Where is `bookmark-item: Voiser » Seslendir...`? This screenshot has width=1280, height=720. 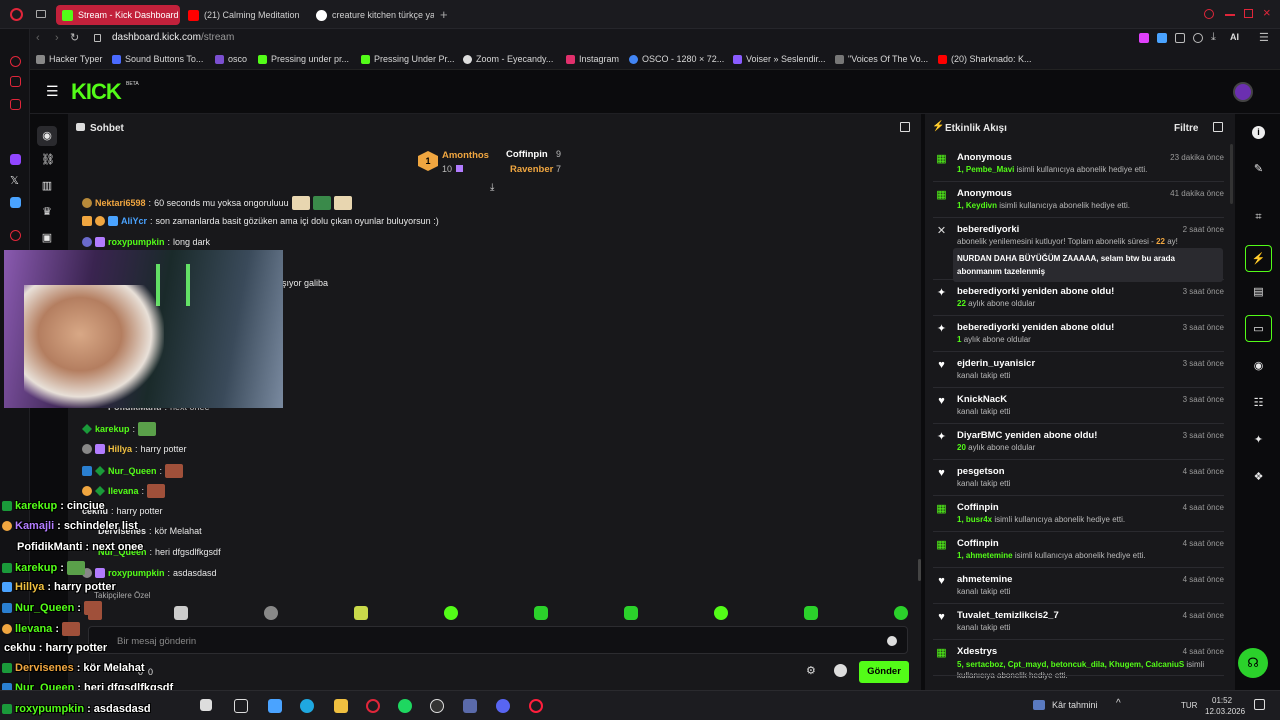 bookmark-item: Voiser » Seslendir... is located at coordinates (779, 59).